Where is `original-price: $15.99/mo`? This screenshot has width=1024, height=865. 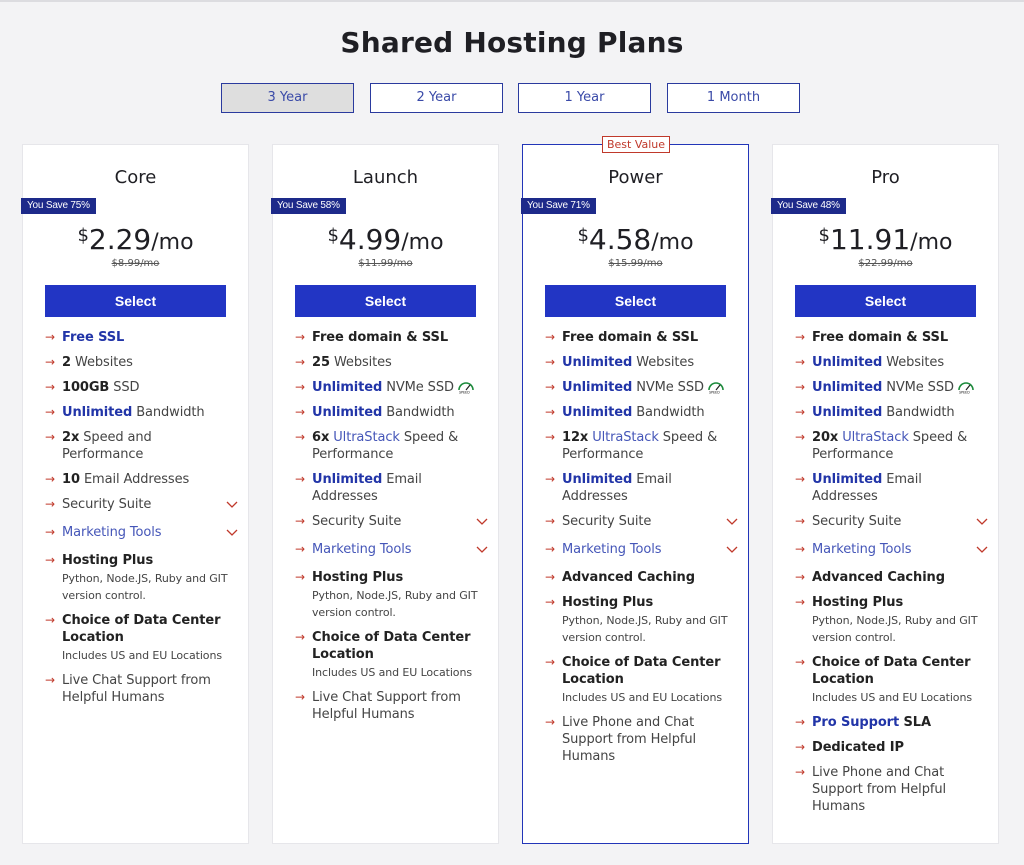
original-price: $15.99/mo is located at coordinates (635, 263).